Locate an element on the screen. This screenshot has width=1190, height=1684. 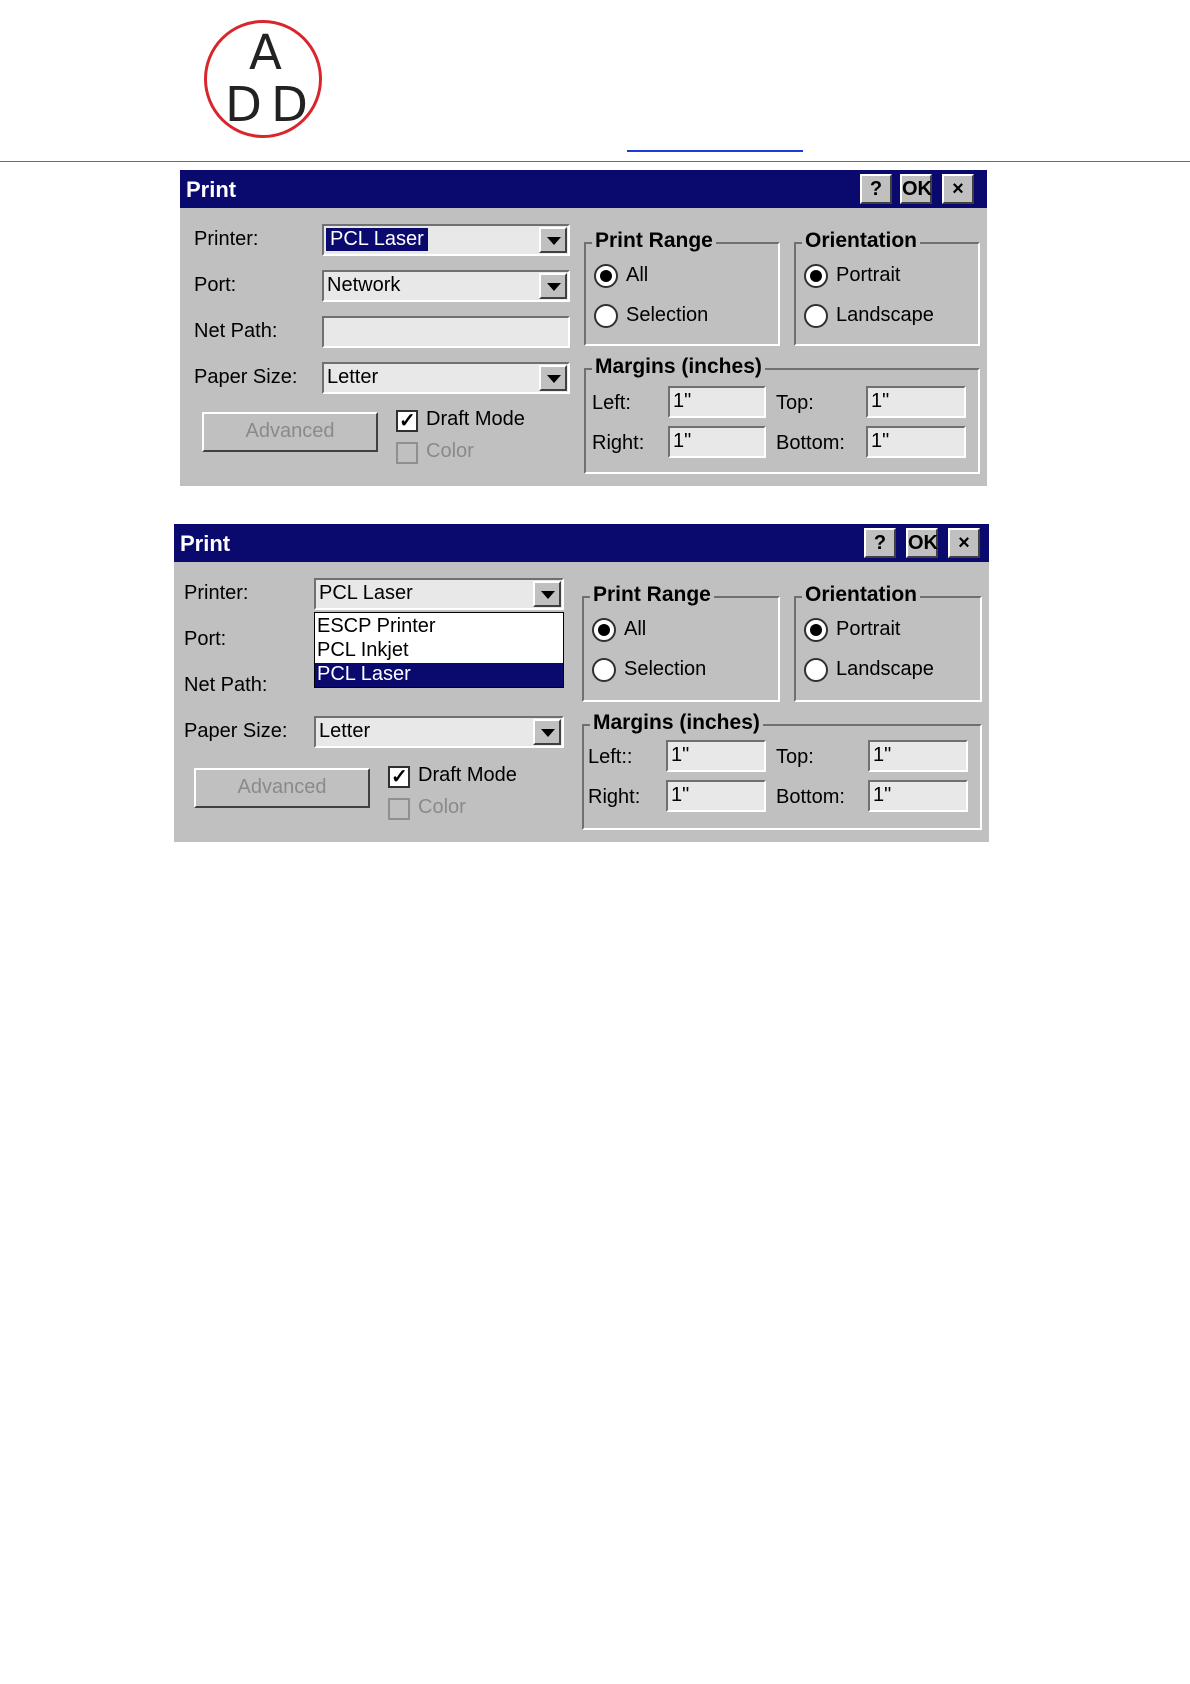
bottom-margin-label: Bottom: is located at coordinates (810, 797).